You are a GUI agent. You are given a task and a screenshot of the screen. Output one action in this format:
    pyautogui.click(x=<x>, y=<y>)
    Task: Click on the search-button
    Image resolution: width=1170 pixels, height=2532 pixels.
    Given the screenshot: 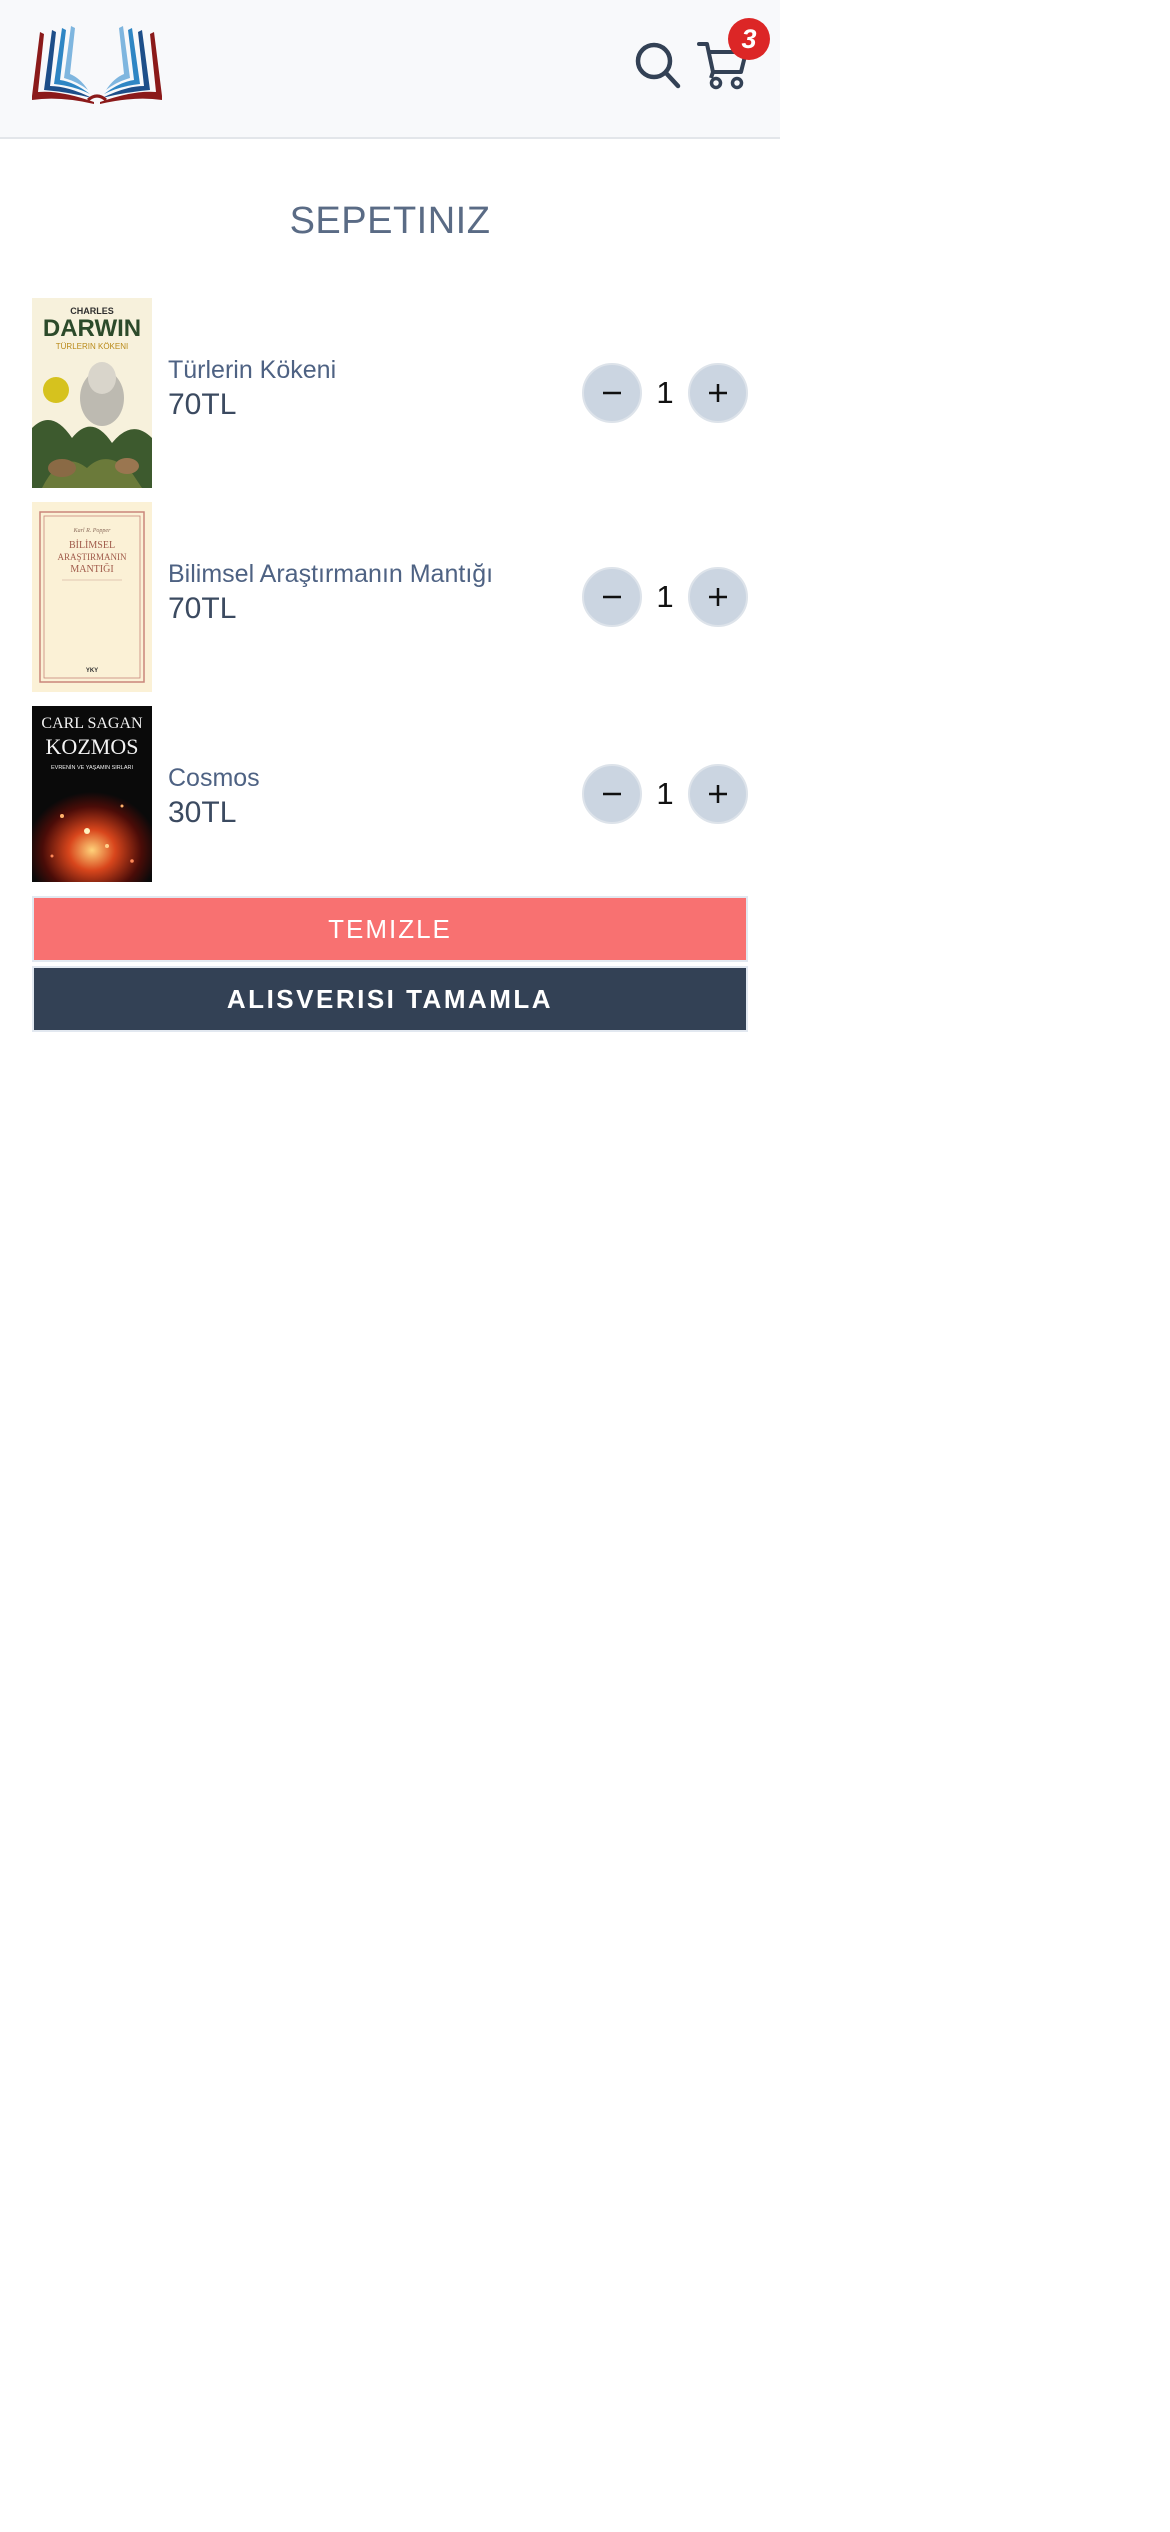 What is the action you would take?
    pyautogui.click(x=658, y=65)
    